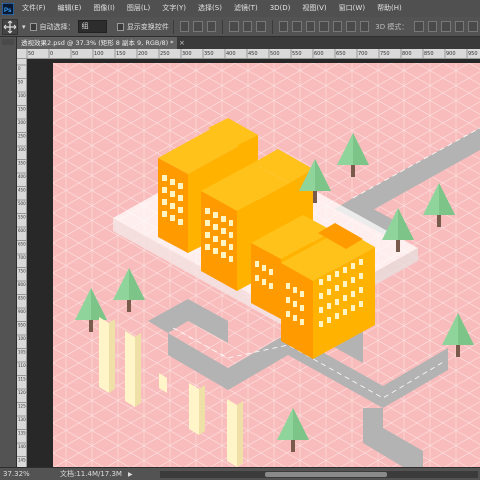 This screenshot has width=480, height=480. Describe the element at coordinates (130, 474) in the screenshot. I see `status-menu-arrow-icon: ▶` at that location.